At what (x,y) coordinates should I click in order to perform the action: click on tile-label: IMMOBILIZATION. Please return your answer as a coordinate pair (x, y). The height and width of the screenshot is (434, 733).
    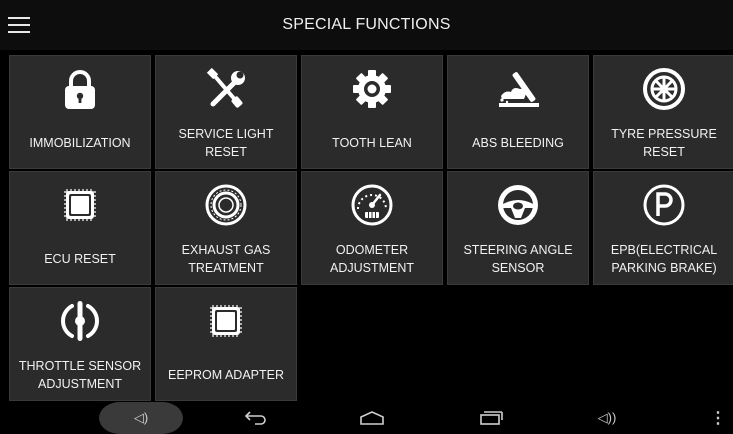
    Looking at the image, I should click on (80, 143).